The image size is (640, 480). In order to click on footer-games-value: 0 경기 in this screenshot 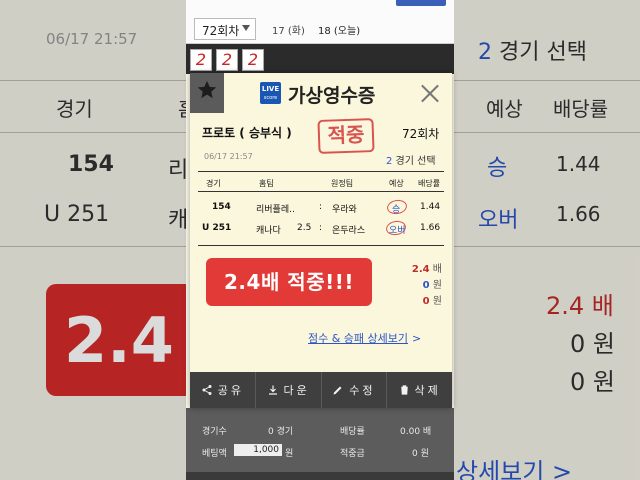, I will do `click(281, 432)`.